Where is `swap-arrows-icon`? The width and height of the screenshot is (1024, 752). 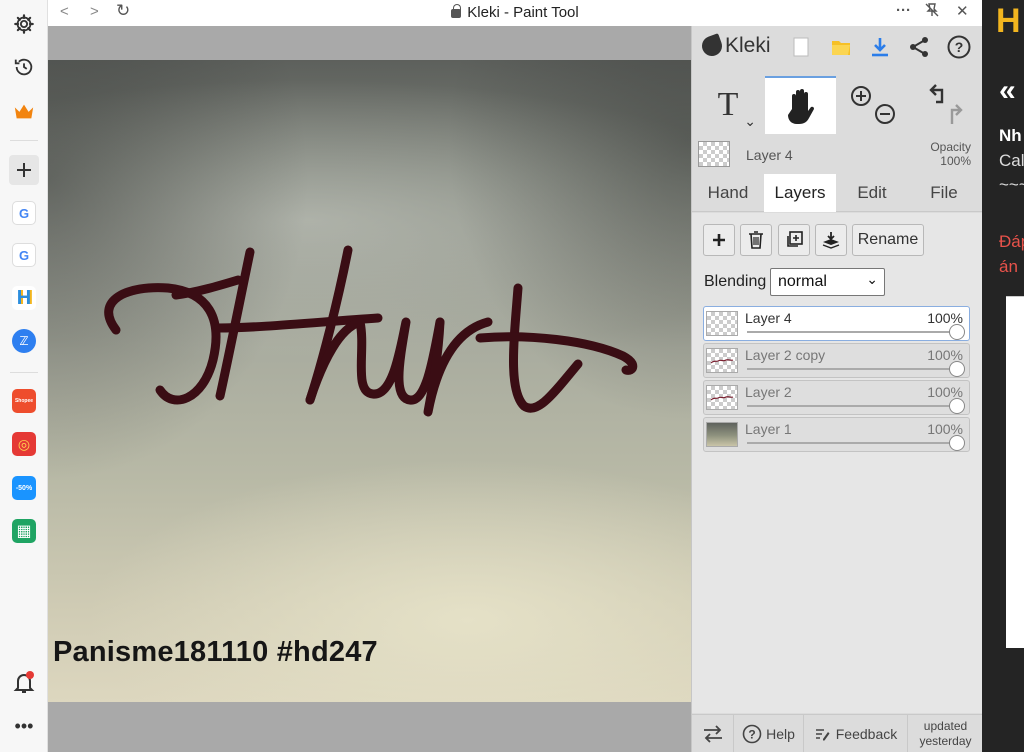 swap-arrows-icon is located at coordinates (712, 734).